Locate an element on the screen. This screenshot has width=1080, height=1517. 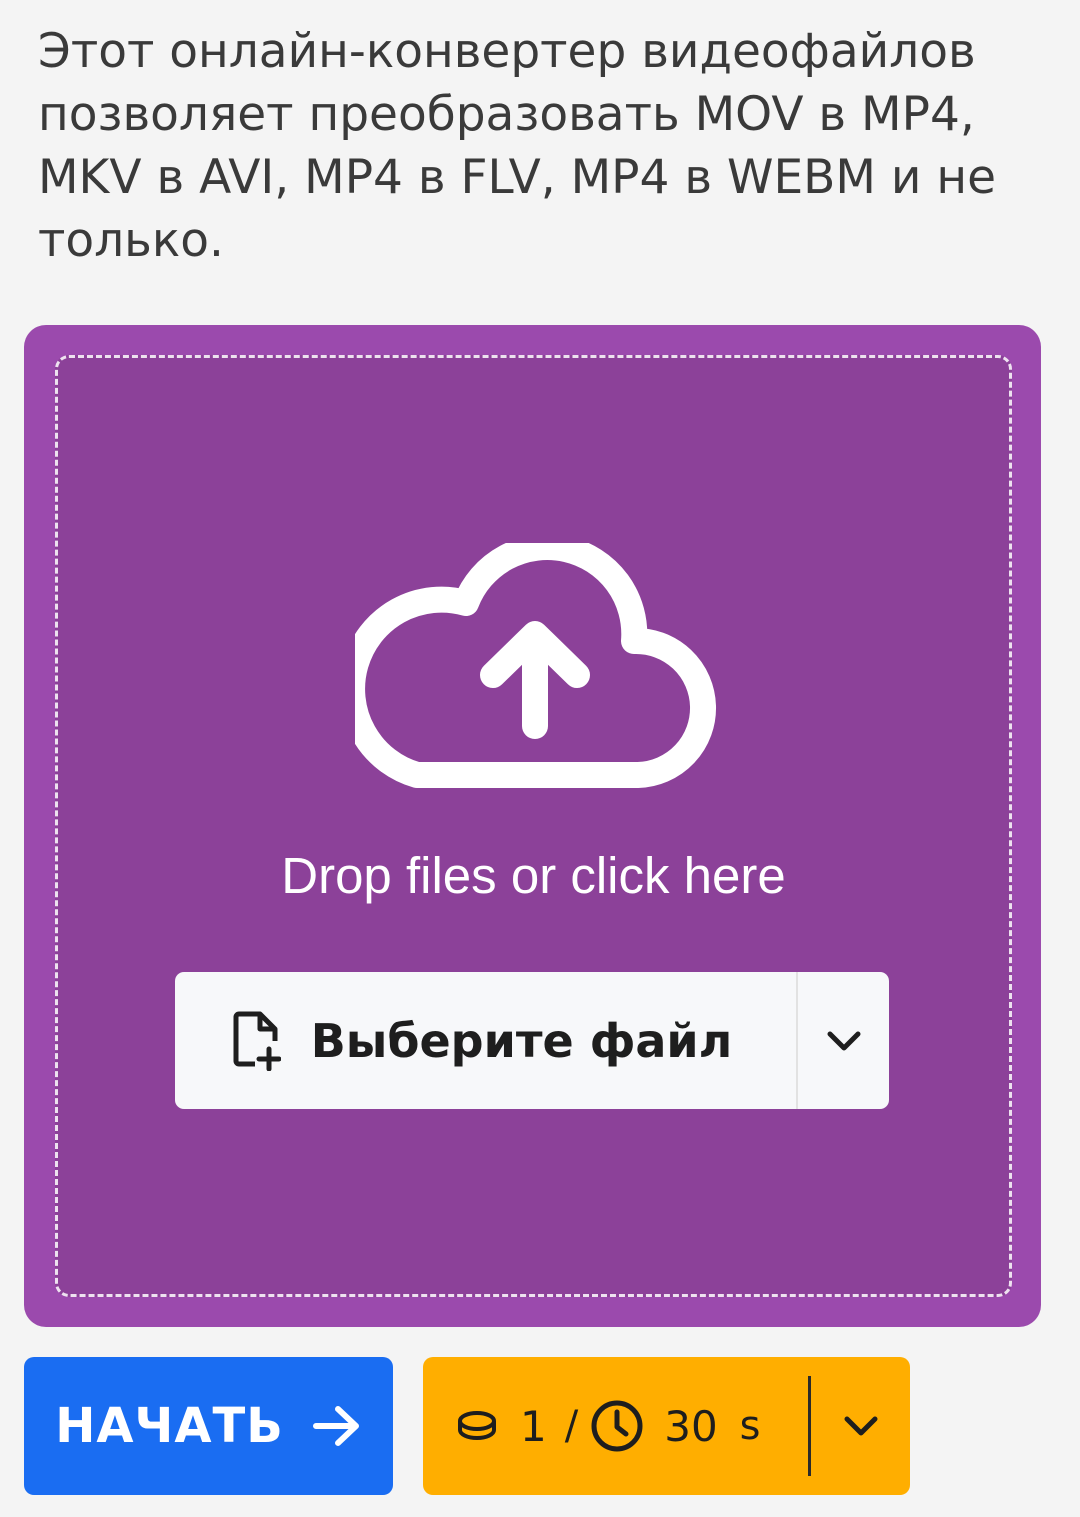
cost-dropdown is located at coordinates (860, 1426).